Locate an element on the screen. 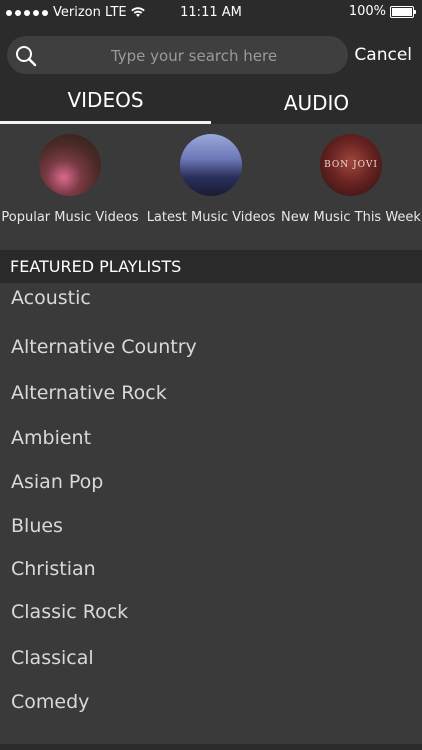 The image size is (422, 750). list-item-ambient: Ambient is located at coordinates (51, 438).